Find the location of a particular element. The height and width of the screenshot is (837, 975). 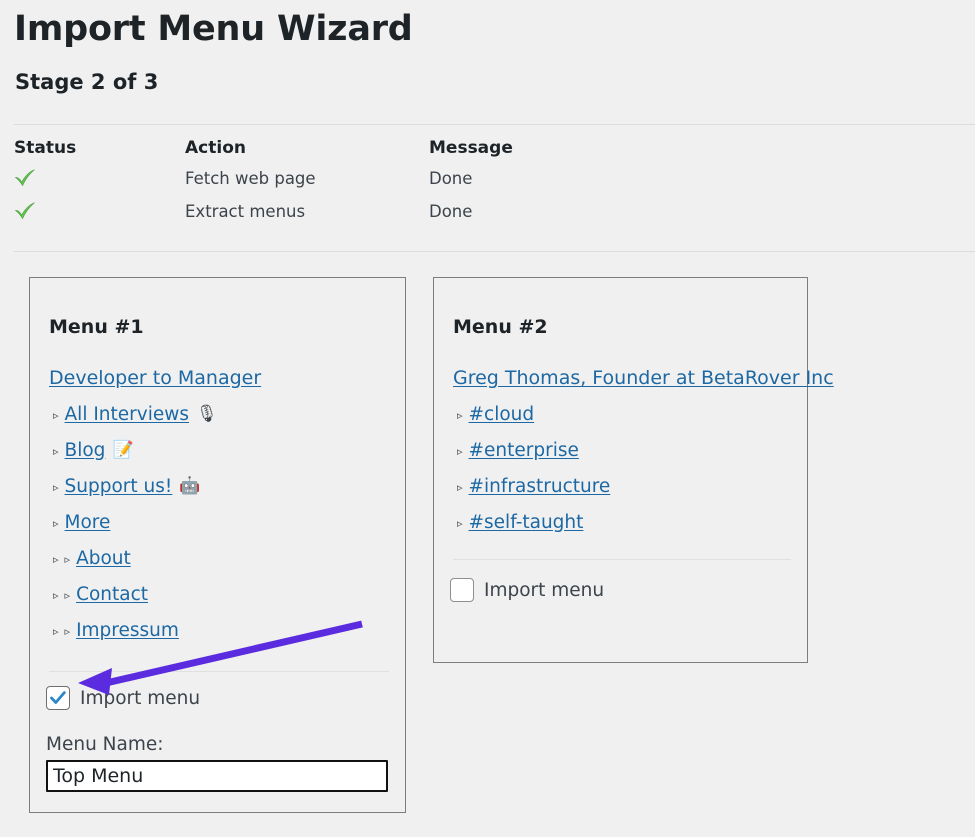

menu-item-row: ▹ ▹ Impressum is located at coordinates (222, 630).